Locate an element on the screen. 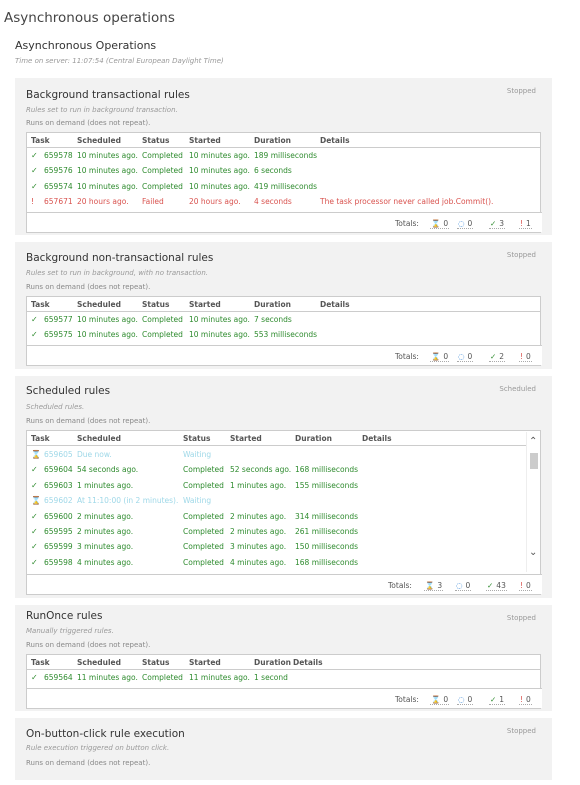  scroll-down-icon: ⌄ is located at coordinates (533, 552).